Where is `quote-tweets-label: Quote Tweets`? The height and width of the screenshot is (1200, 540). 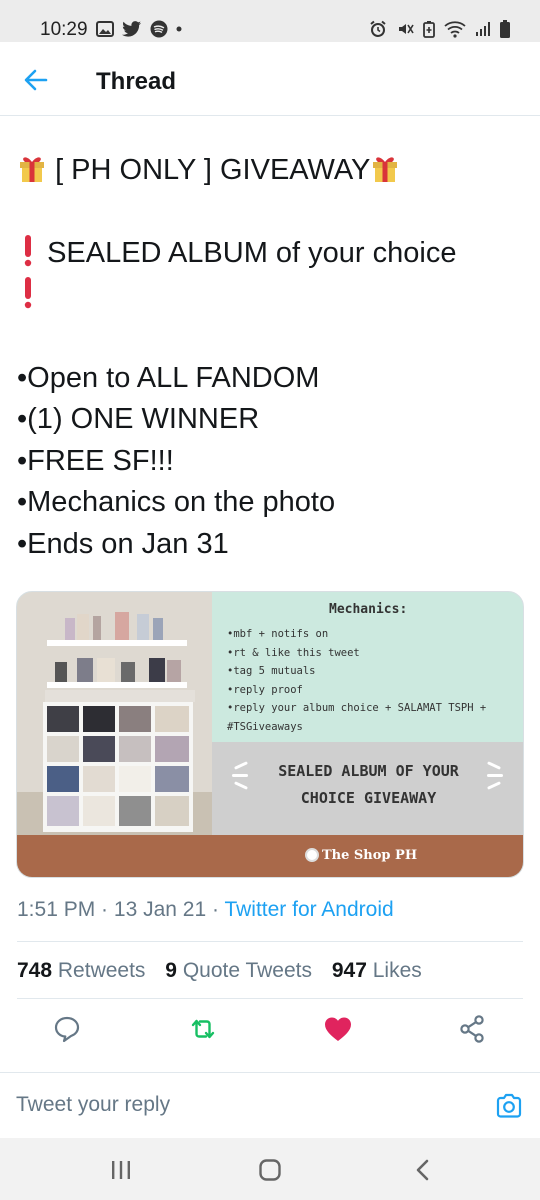 quote-tweets-label: Quote Tweets is located at coordinates (247, 970).